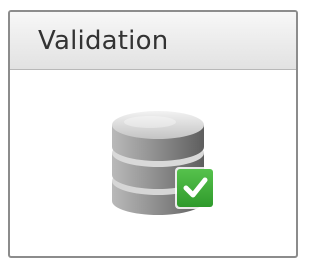 This screenshot has height=266, width=320. What do you see at coordinates (163, 163) in the screenshot?
I see `database-validated-icon` at bounding box center [163, 163].